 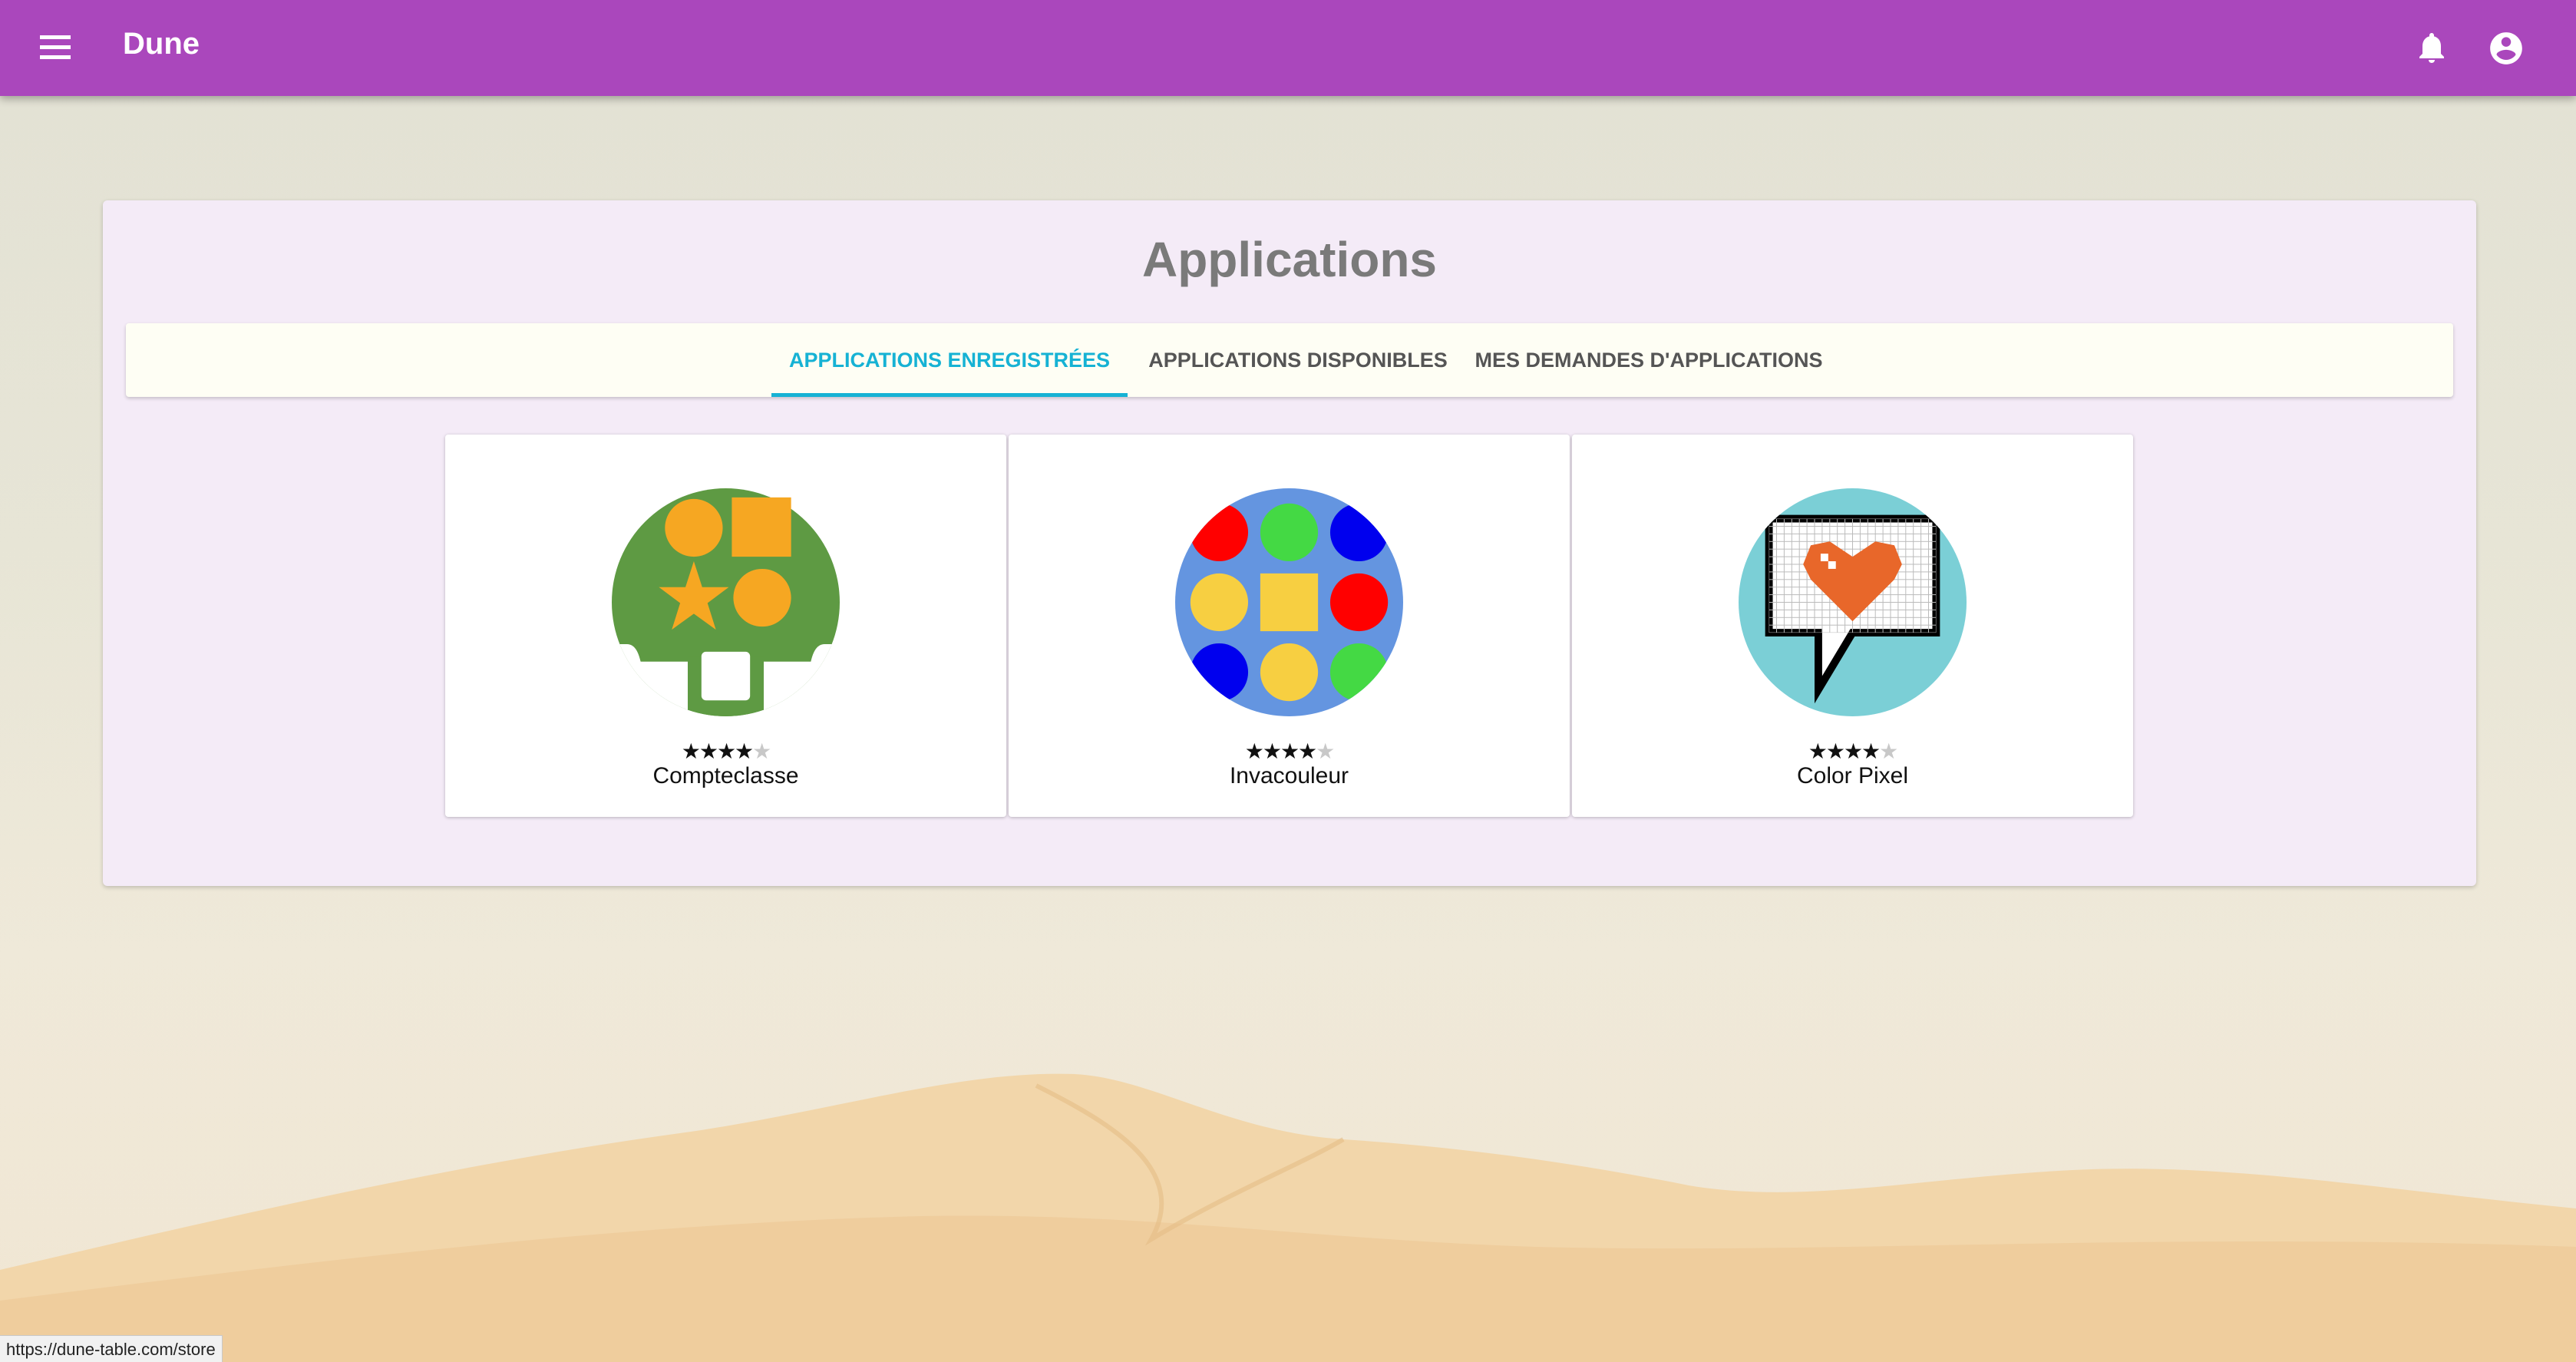 What do you see at coordinates (726, 602) in the screenshot?
I see `compteclasse-logo-icon` at bounding box center [726, 602].